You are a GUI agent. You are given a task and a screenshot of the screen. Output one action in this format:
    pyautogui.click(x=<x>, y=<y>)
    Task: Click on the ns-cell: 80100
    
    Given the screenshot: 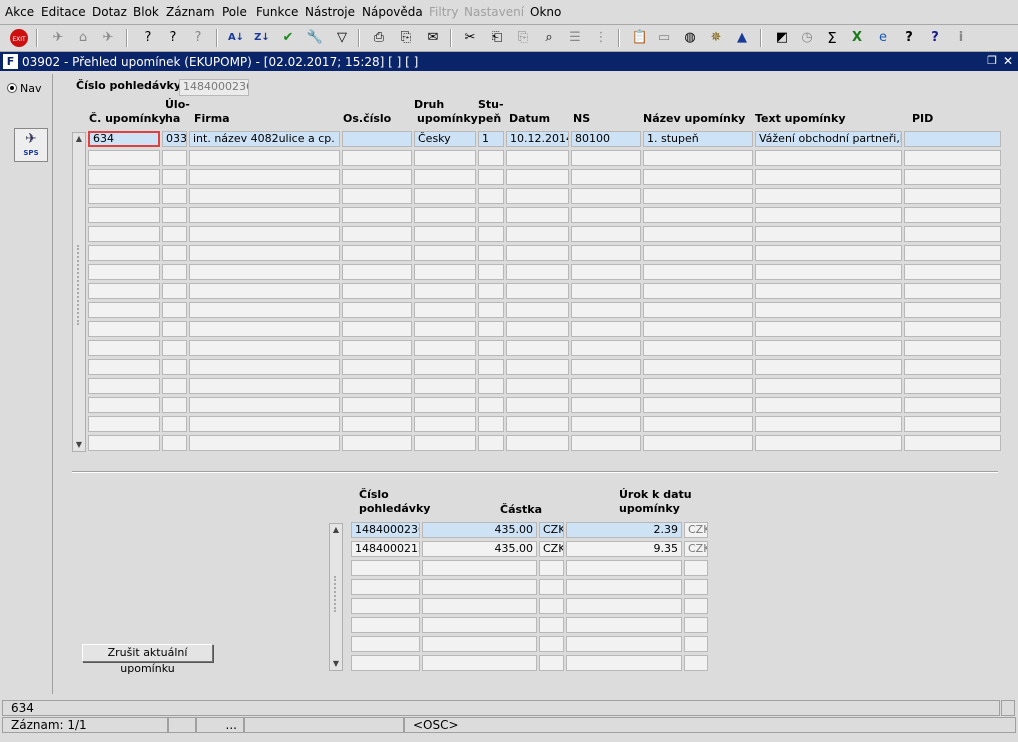 What is the action you would take?
    pyautogui.click(x=606, y=139)
    